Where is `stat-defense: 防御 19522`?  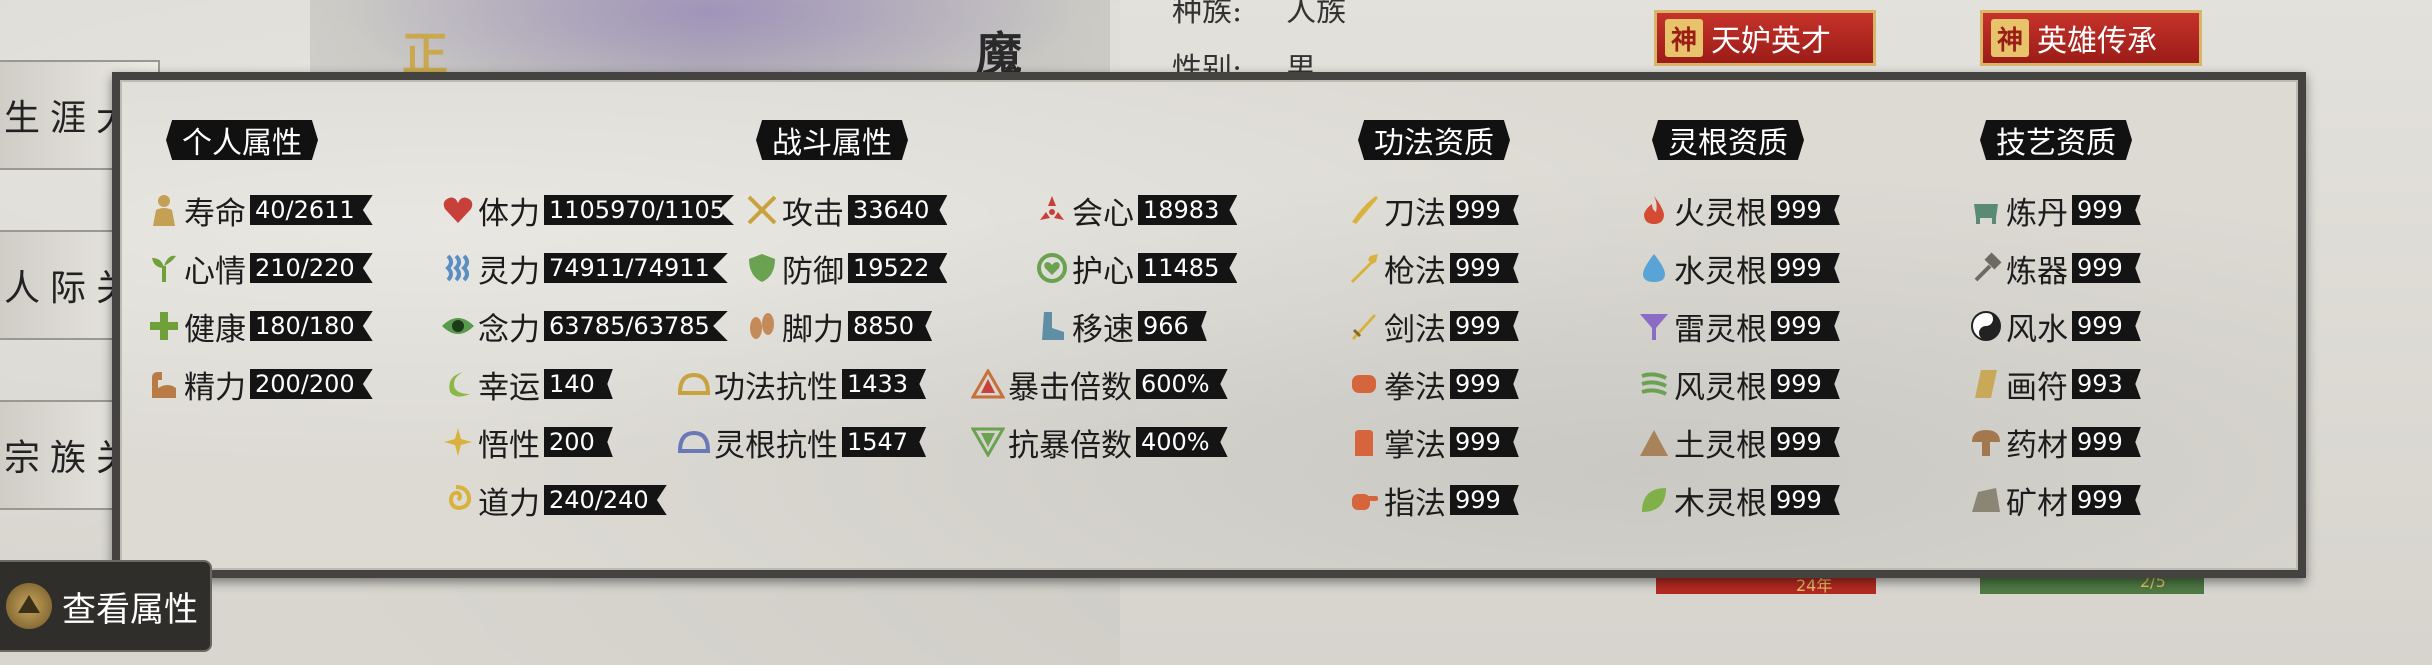
stat-defense: 防御 19522 is located at coordinates (846, 269).